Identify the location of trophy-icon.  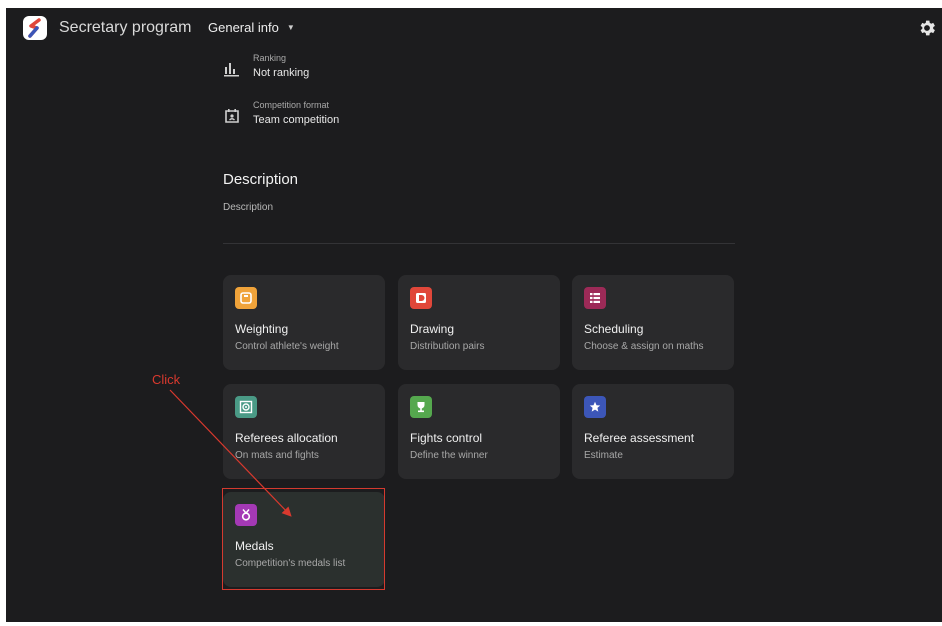
(421, 407).